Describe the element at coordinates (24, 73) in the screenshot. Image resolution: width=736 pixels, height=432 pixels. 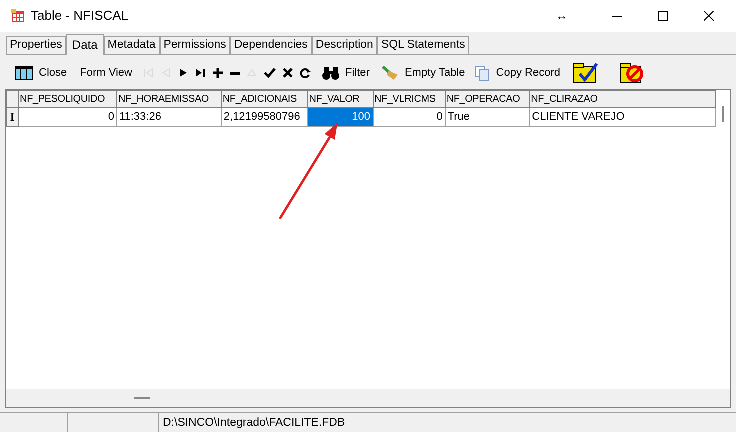
I see `grid-icon` at that location.